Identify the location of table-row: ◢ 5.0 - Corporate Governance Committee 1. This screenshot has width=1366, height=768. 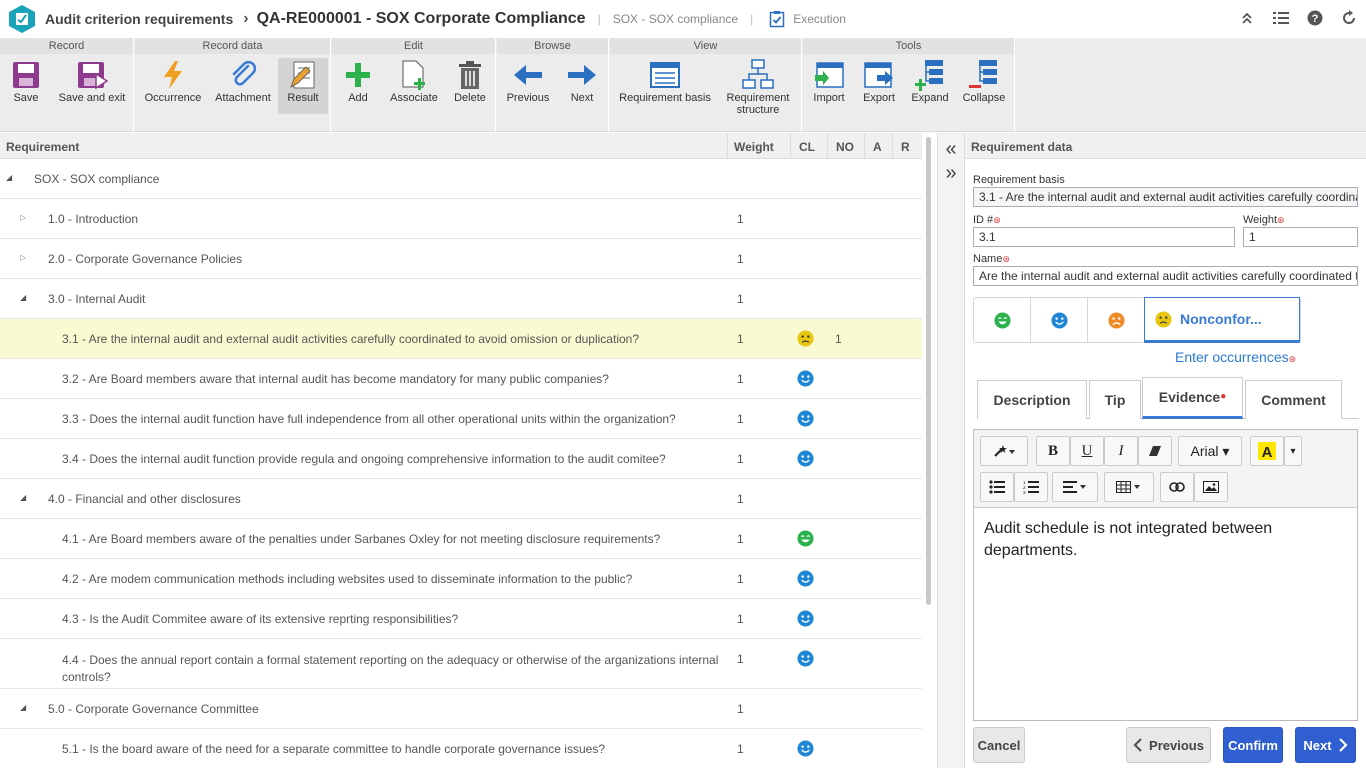
(461, 709).